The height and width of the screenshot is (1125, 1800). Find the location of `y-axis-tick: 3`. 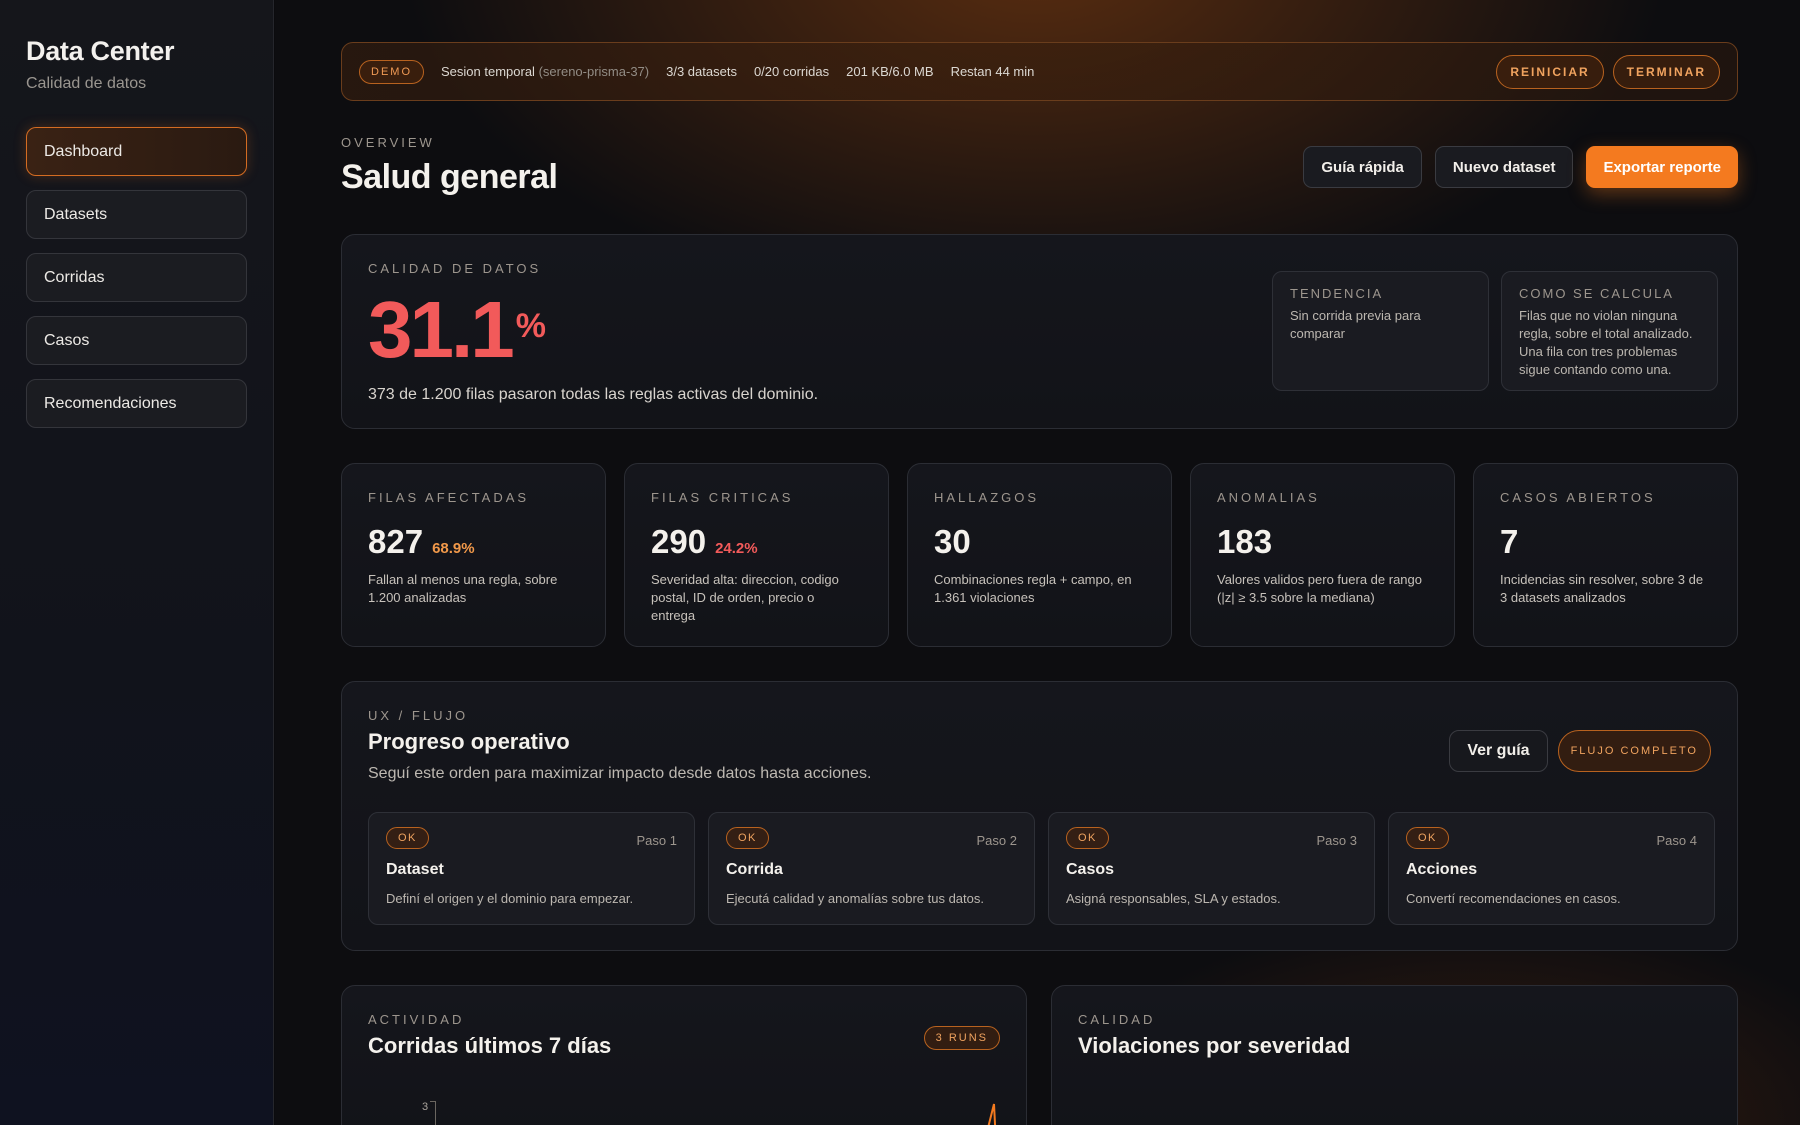

y-axis-tick: 3 is located at coordinates (425, 1107).